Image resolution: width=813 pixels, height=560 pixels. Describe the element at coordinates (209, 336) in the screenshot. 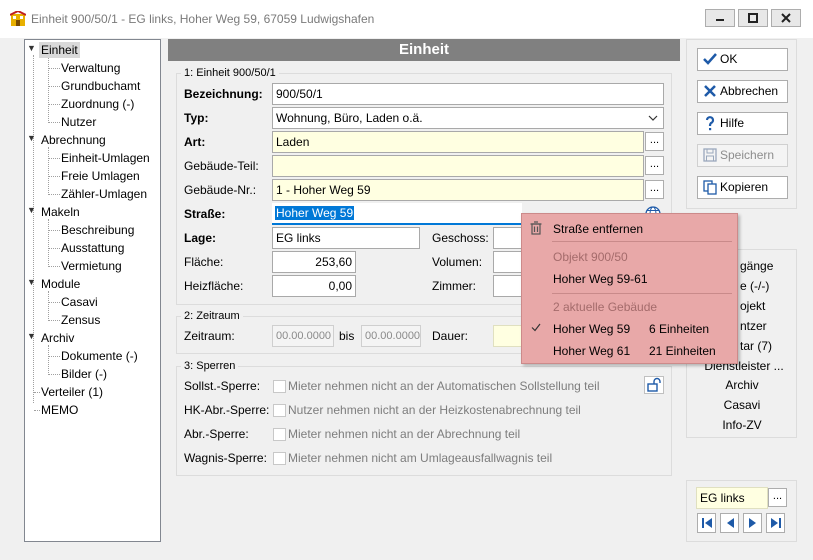

I see `zeitraum-label: Zeitraum:` at that location.